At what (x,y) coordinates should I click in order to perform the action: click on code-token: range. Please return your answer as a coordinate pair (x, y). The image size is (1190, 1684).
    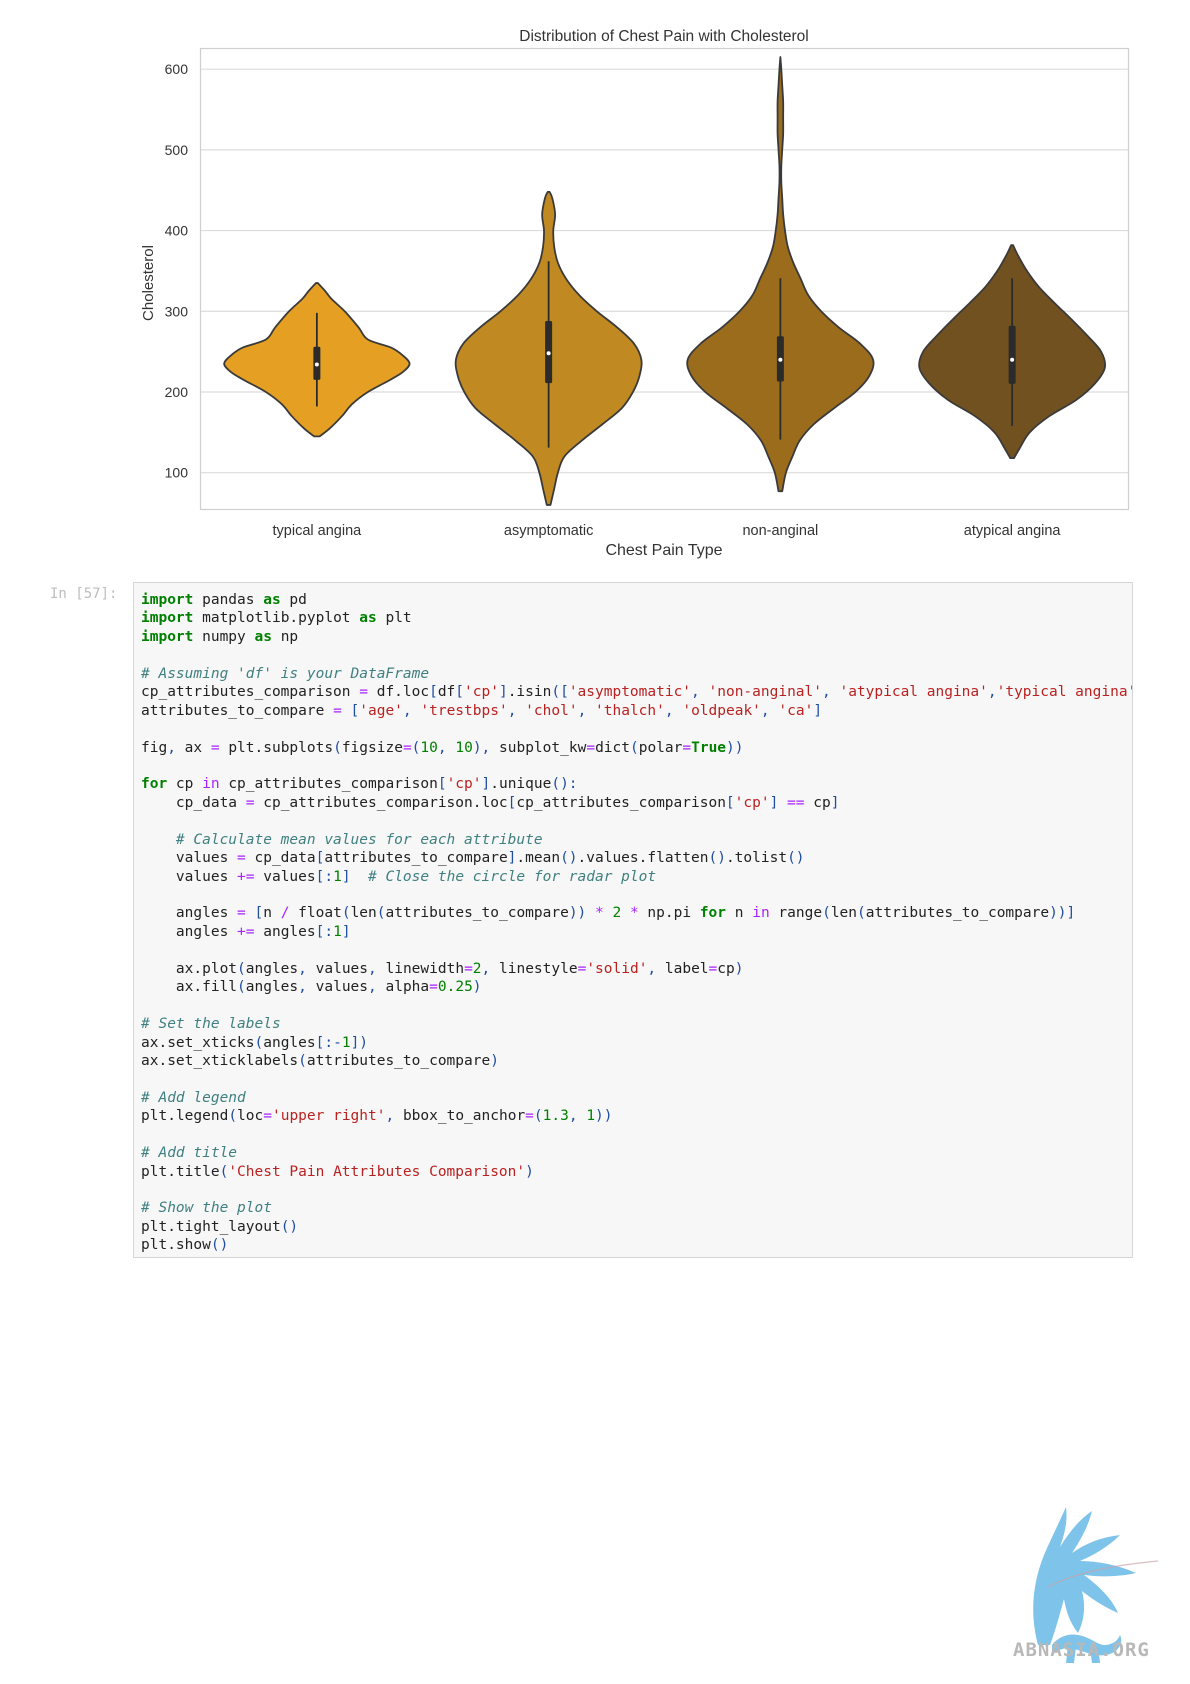
    Looking at the image, I should click on (796, 913).